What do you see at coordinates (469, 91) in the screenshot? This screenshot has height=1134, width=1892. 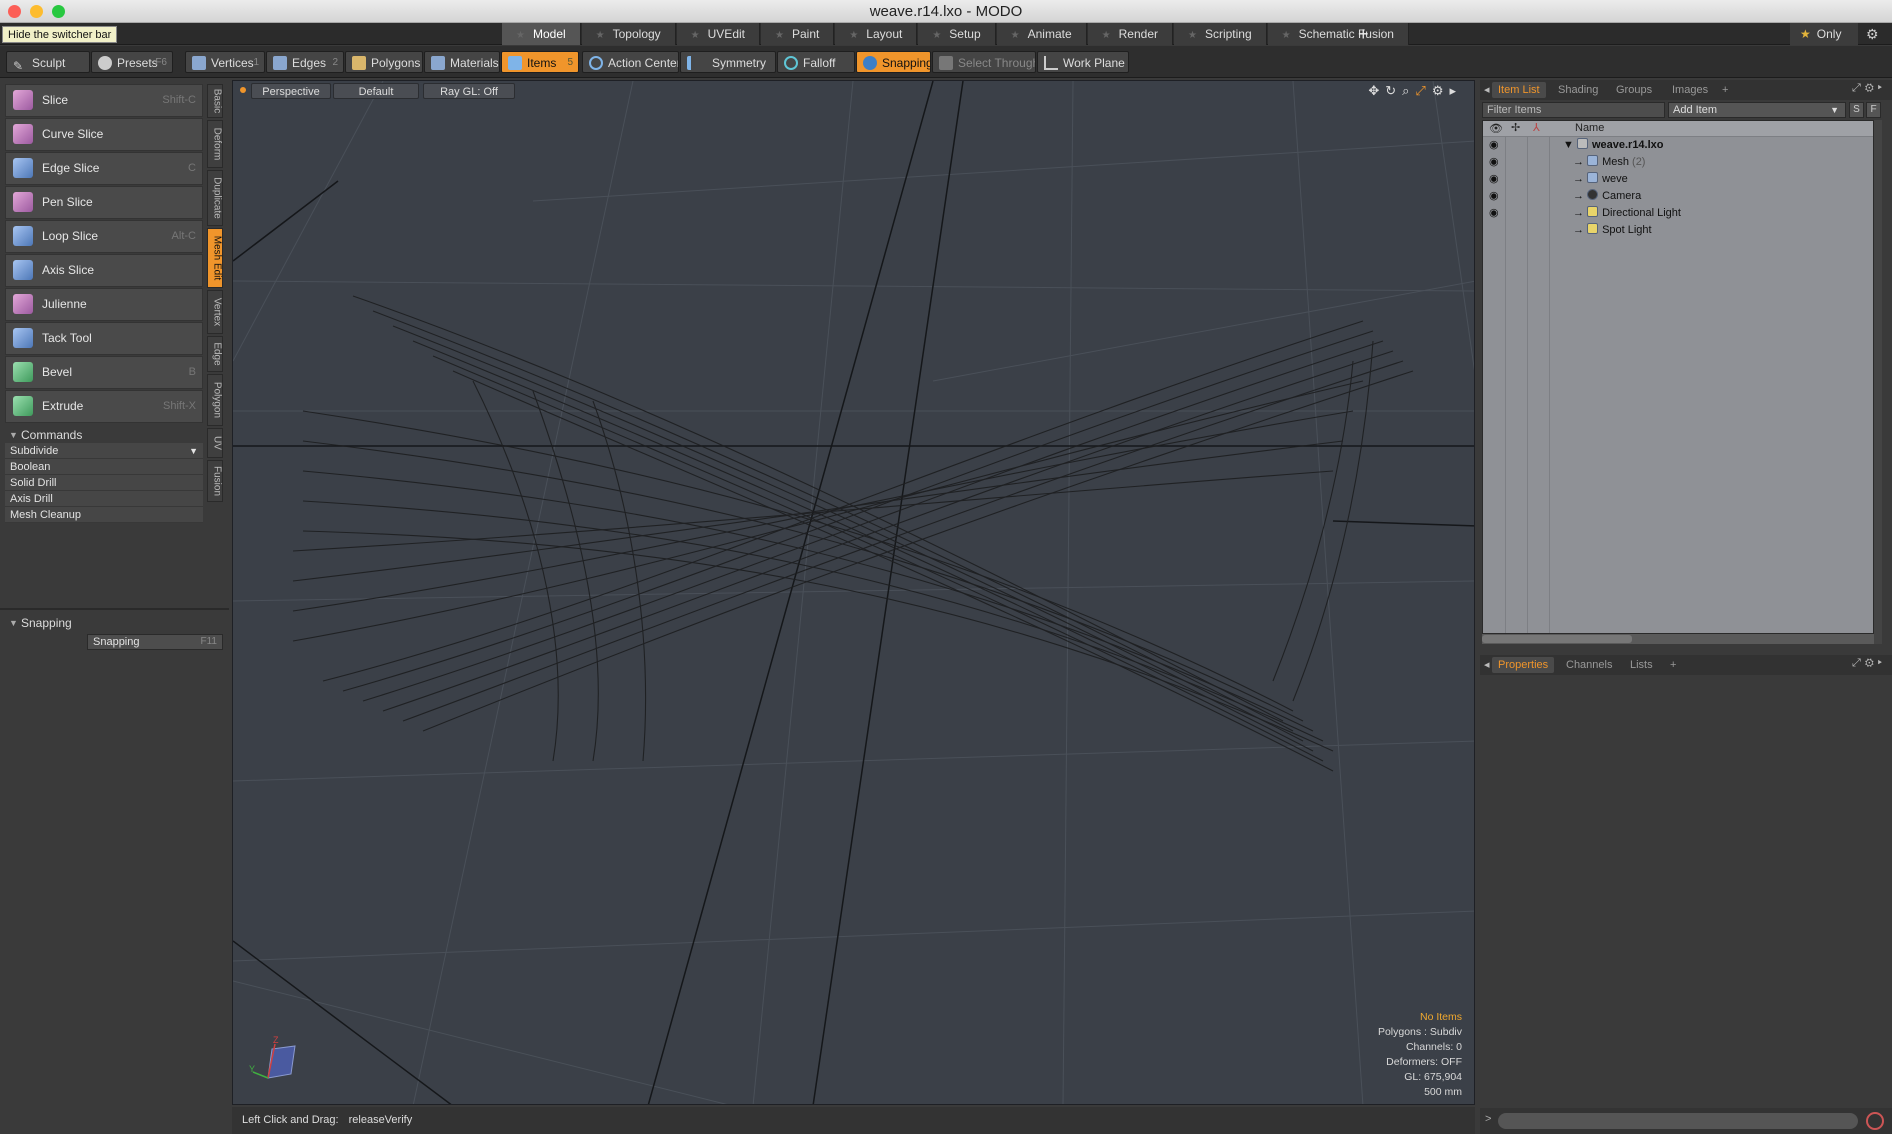 I see `raygl-toggle: Ray GL: Off` at bounding box center [469, 91].